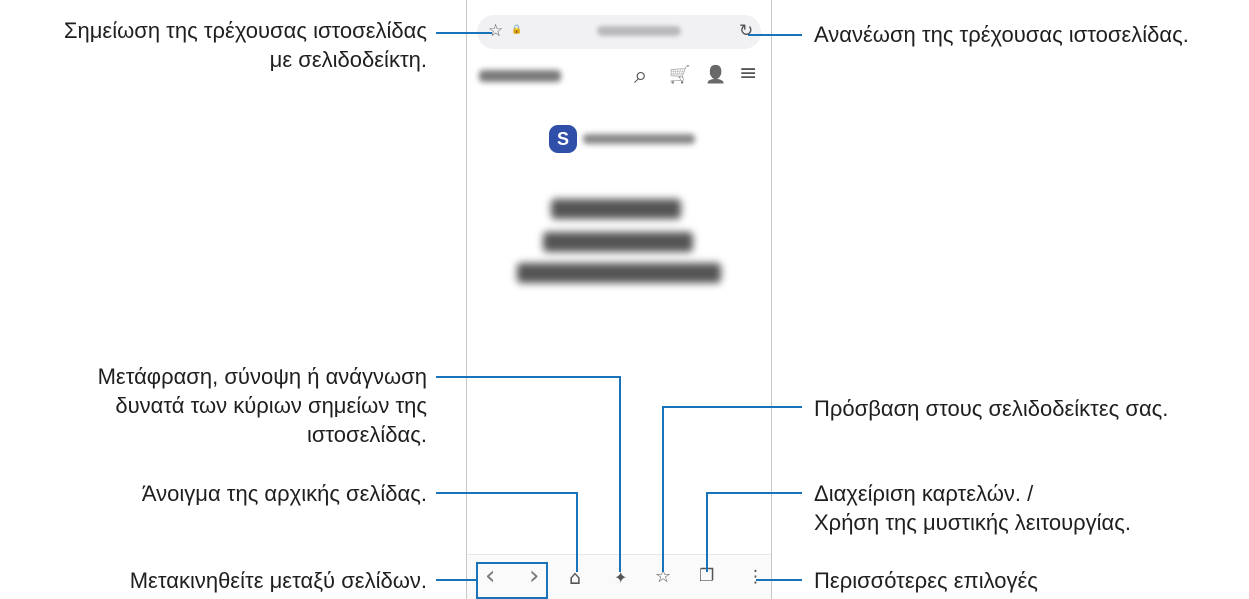 The width and height of the screenshot is (1249, 599). What do you see at coordinates (775, 35) in the screenshot?
I see `connector-refresh` at bounding box center [775, 35].